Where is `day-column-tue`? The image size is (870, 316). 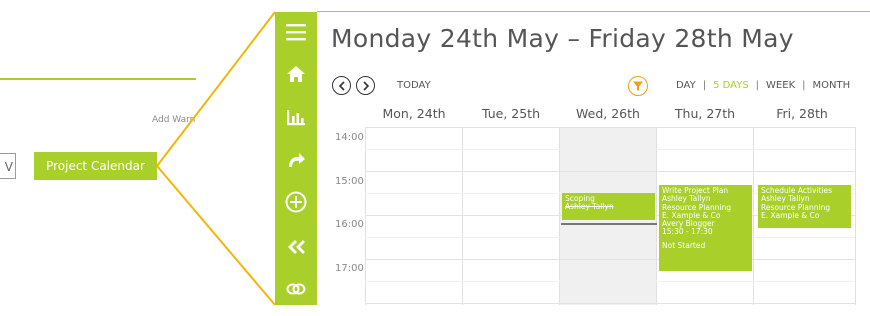 day-column-tue is located at coordinates (510, 216).